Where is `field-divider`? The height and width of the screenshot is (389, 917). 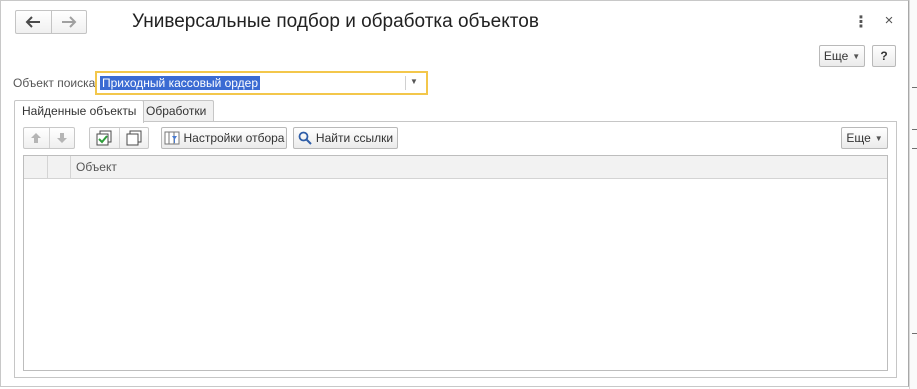
field-divider is located at coordinates (405, 83).